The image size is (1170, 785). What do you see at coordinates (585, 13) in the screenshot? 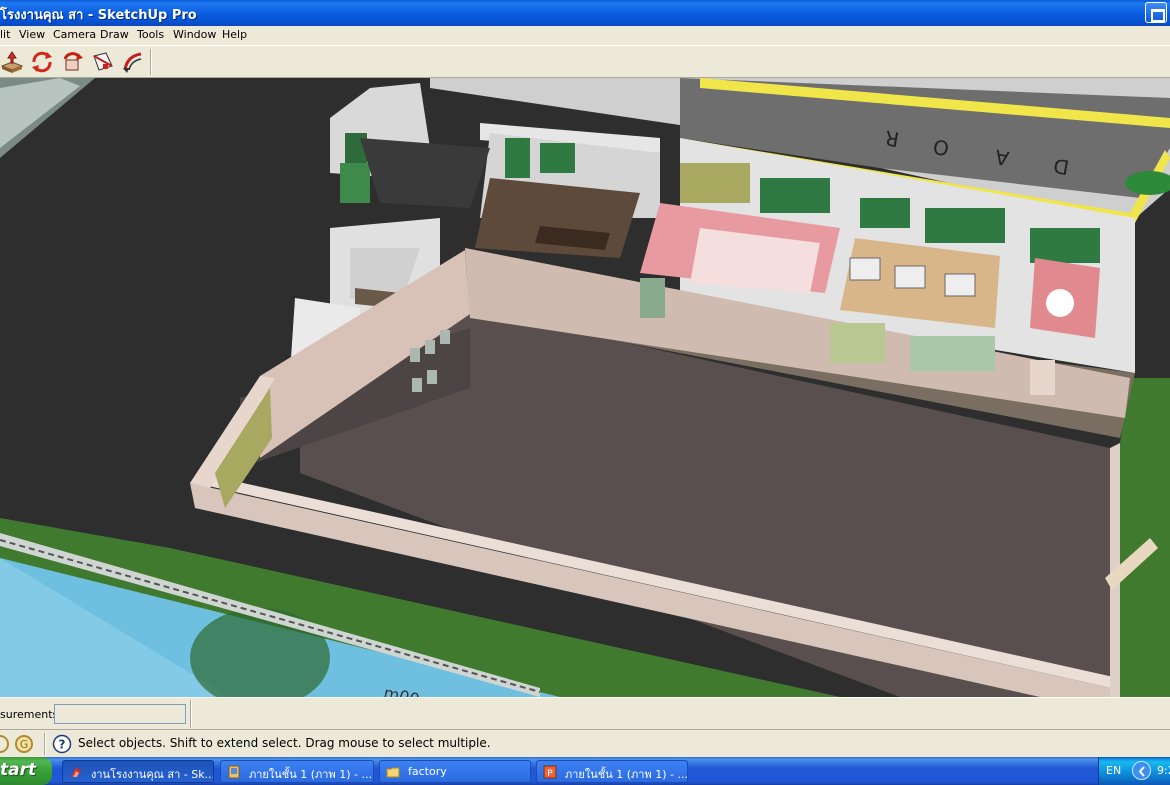
I see `title-bar: โรงงานคุณ สา - SketchUp Pro` at bounding box center [585, 13].